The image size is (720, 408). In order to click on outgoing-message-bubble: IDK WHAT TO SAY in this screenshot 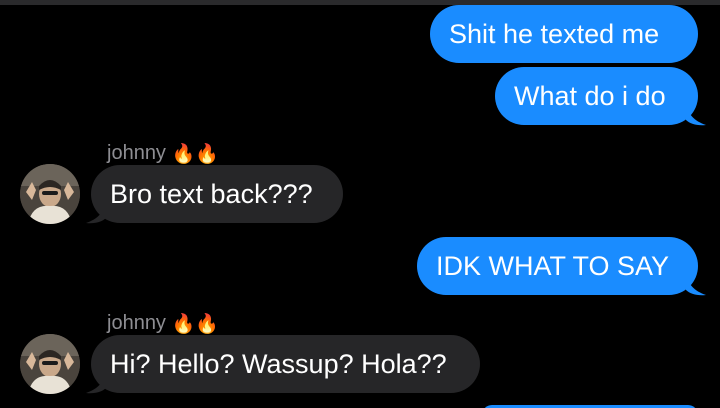, I will do `click(557, 266)`.